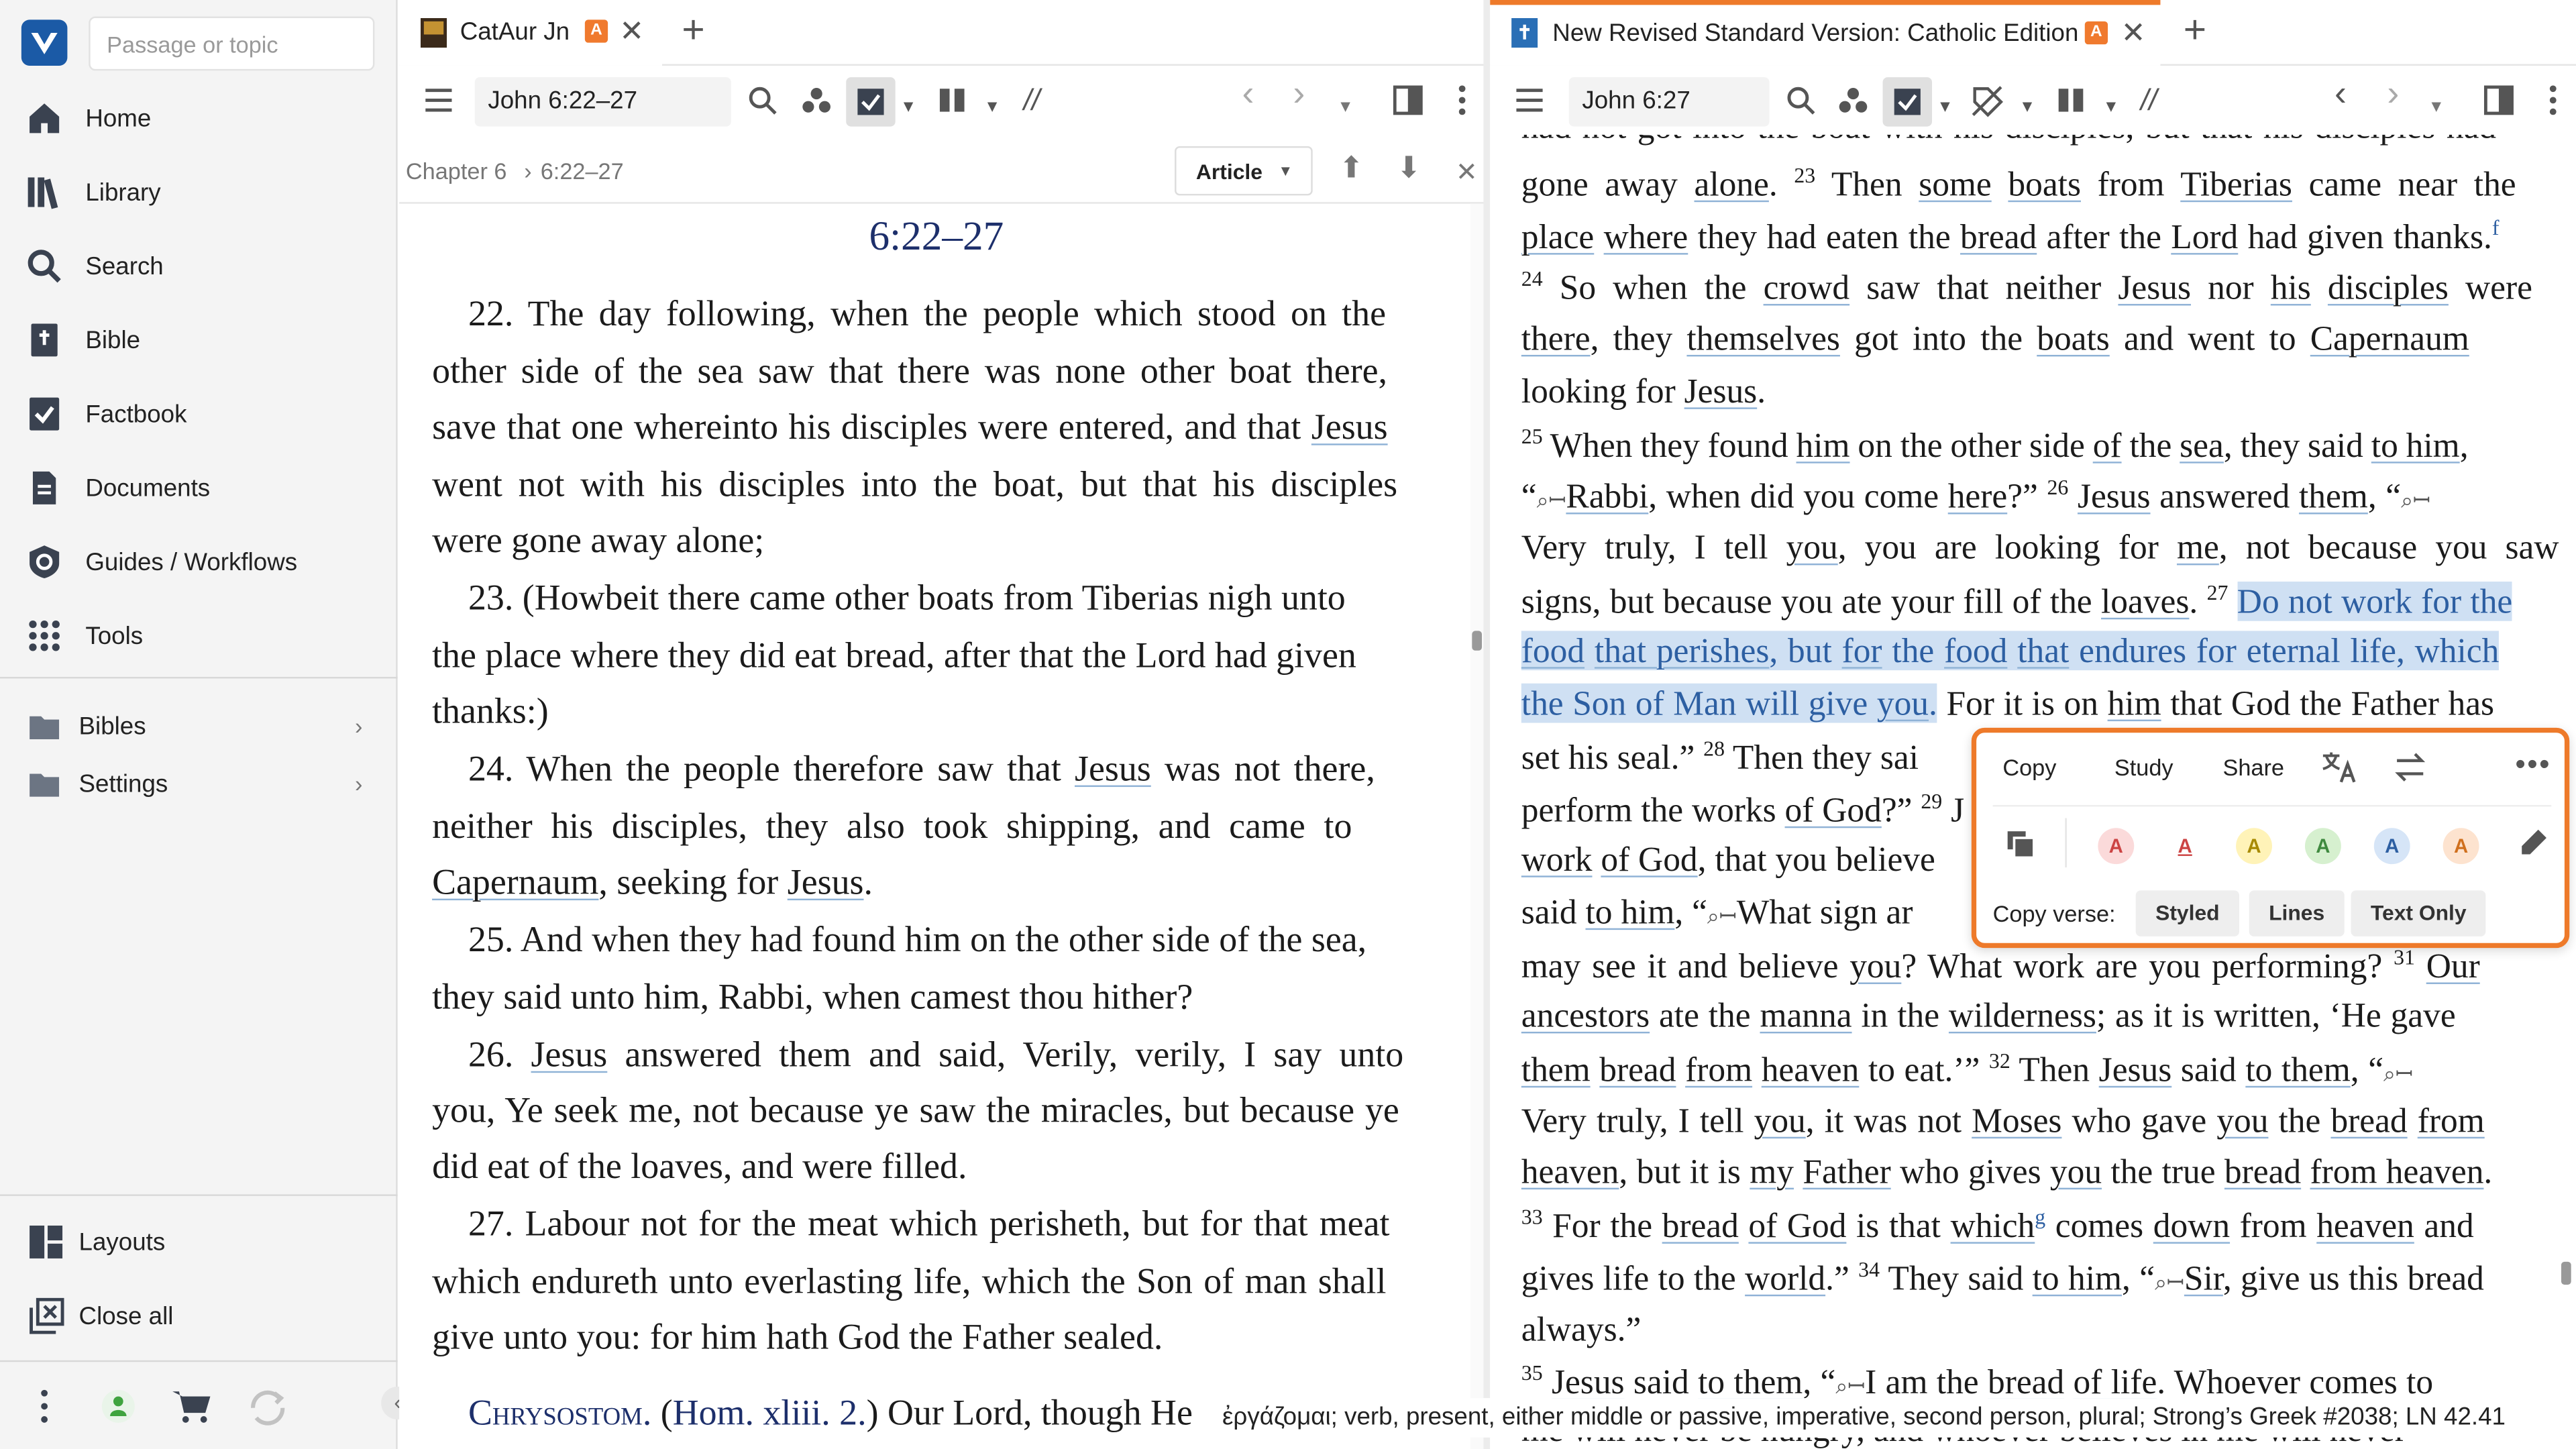 This screenshot has width=2576, height=1449. I want to click on tools-icon, so click(44, 635).